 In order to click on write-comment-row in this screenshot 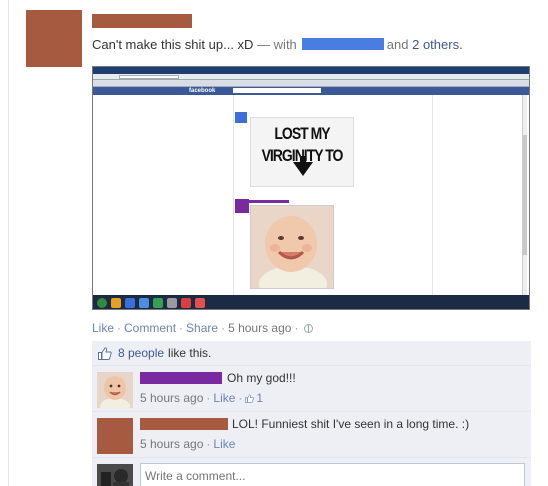, I will do `click(311, 472)`.